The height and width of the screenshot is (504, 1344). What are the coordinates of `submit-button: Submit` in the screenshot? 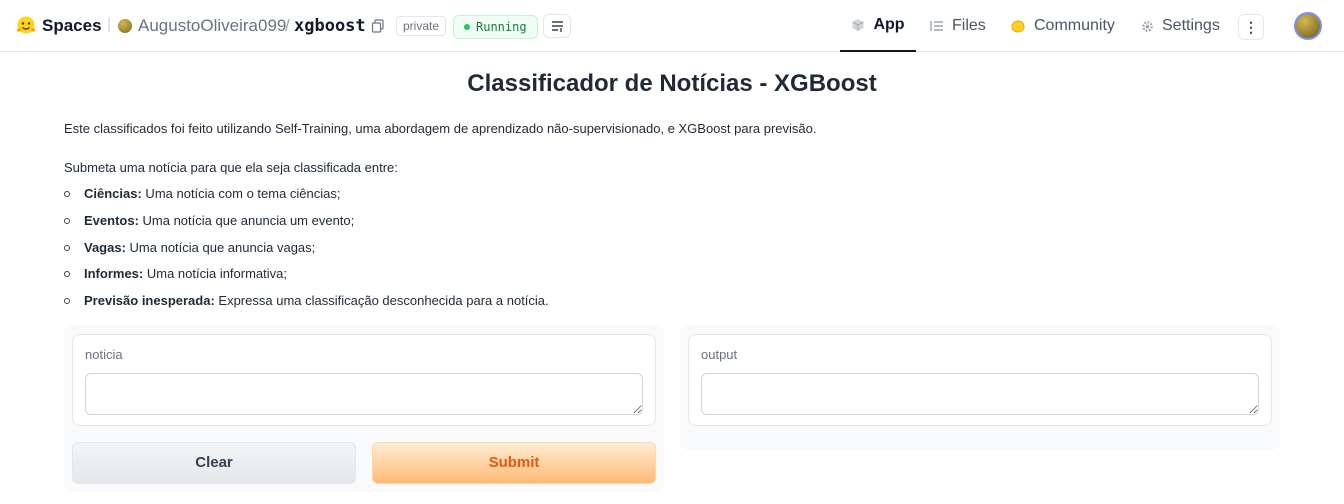 It's located at (514, 463).